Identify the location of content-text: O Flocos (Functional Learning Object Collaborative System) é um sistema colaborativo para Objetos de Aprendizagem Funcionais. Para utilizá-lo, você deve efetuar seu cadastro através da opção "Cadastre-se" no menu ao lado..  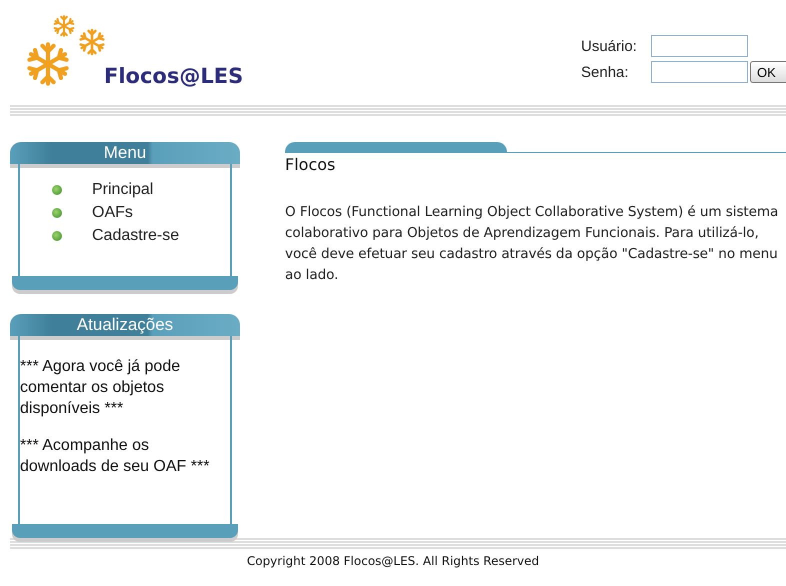
(532, 244).